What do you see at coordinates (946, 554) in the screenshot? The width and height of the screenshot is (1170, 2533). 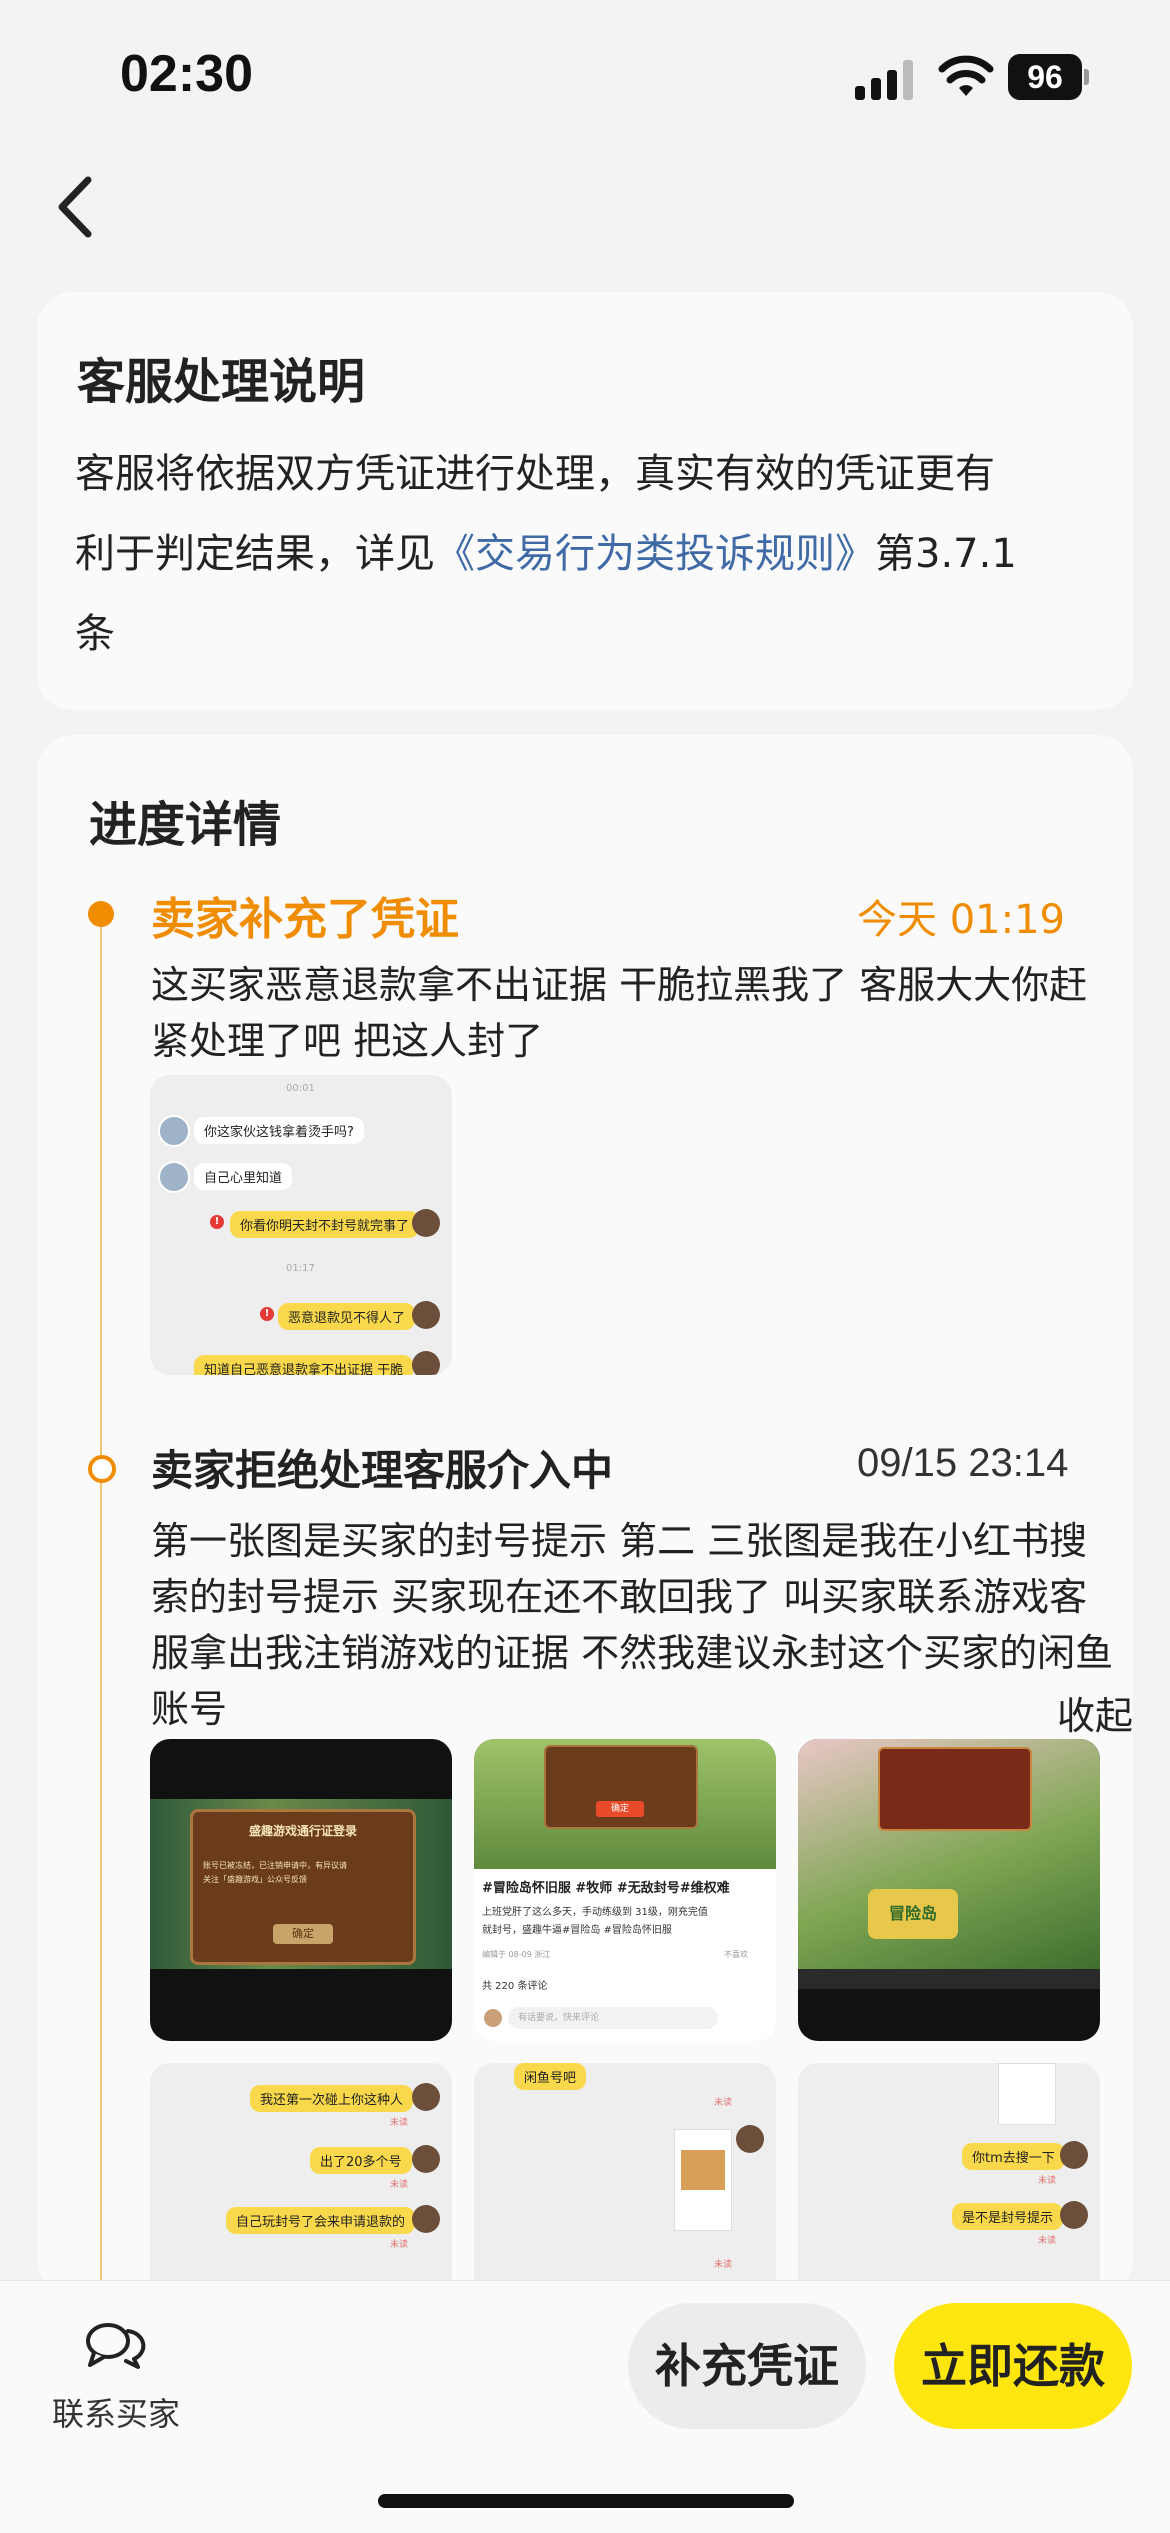 I see `notice-line-2-suffix: 第3.7.1` at bounding box center [946, 554].